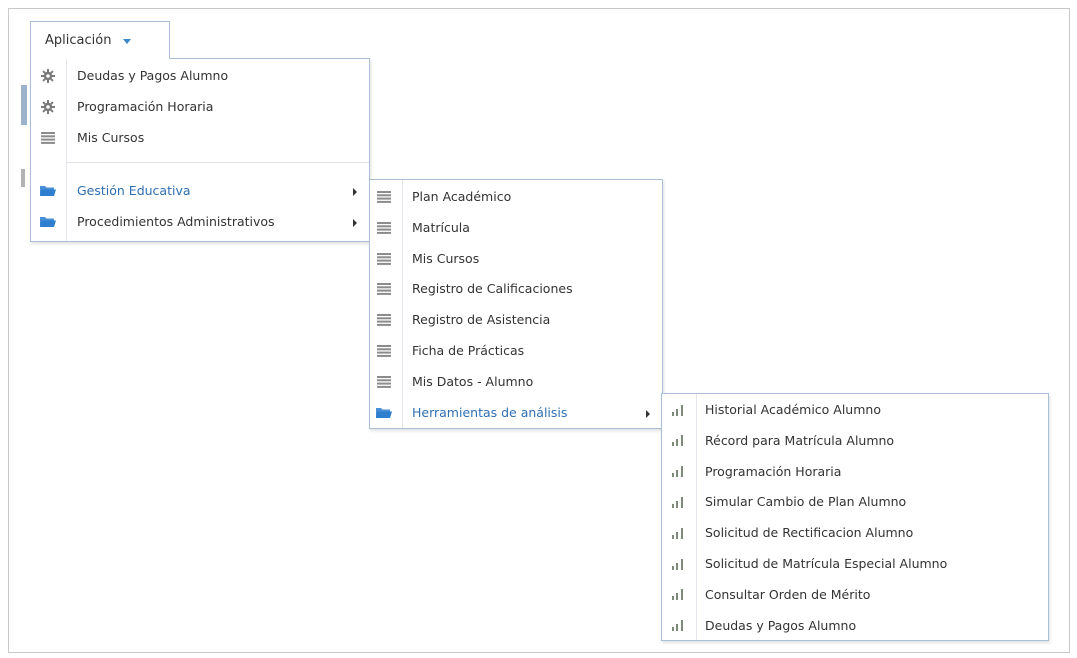 The height and width of the screenshot is (658, 1077). Describe the element at coordinates (516, 228) in the screenshot. I see `menu-item-matricula: Matrícula` at that location.